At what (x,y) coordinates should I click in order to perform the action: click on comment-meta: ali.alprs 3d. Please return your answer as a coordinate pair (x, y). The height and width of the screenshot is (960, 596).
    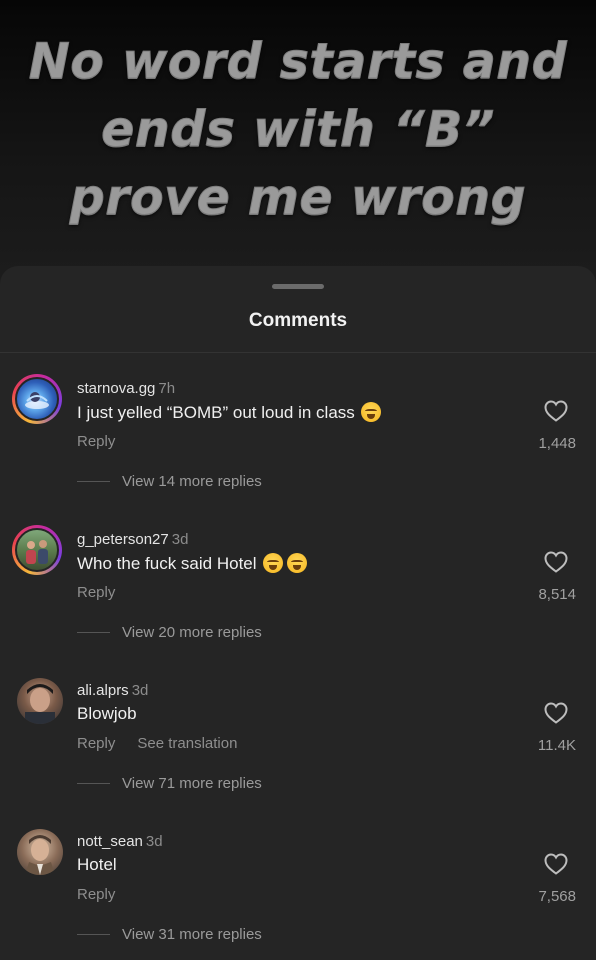
    Looking at the image, I should click on (112, 690).